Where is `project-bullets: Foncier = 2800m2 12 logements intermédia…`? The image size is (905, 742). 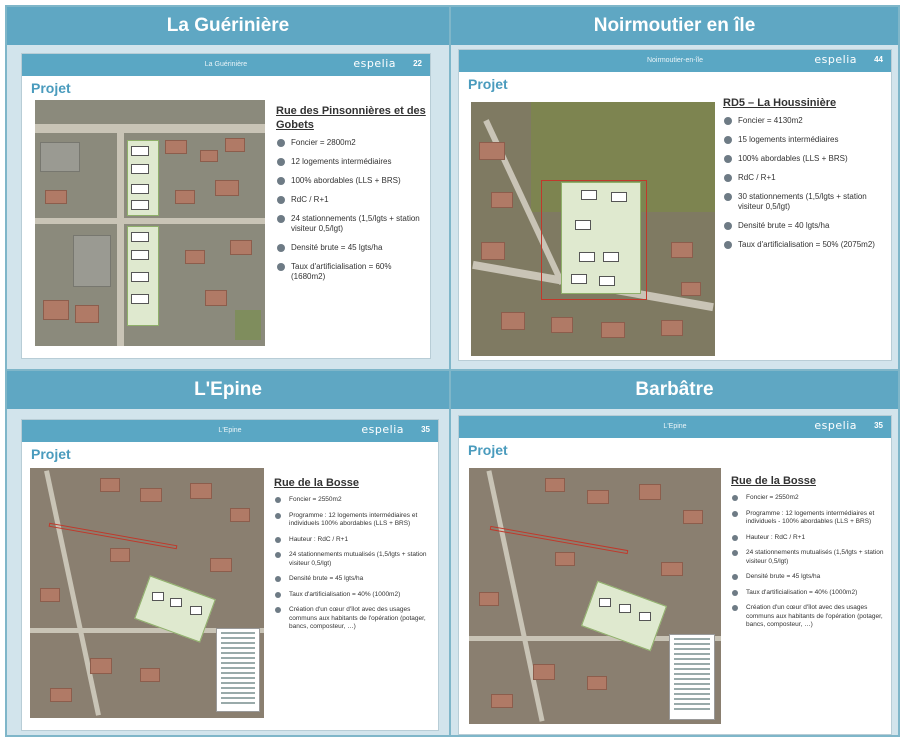
project-bullets: Foncier = 2800m2 12 logements intermédia… is located at coordinates (351, 210).